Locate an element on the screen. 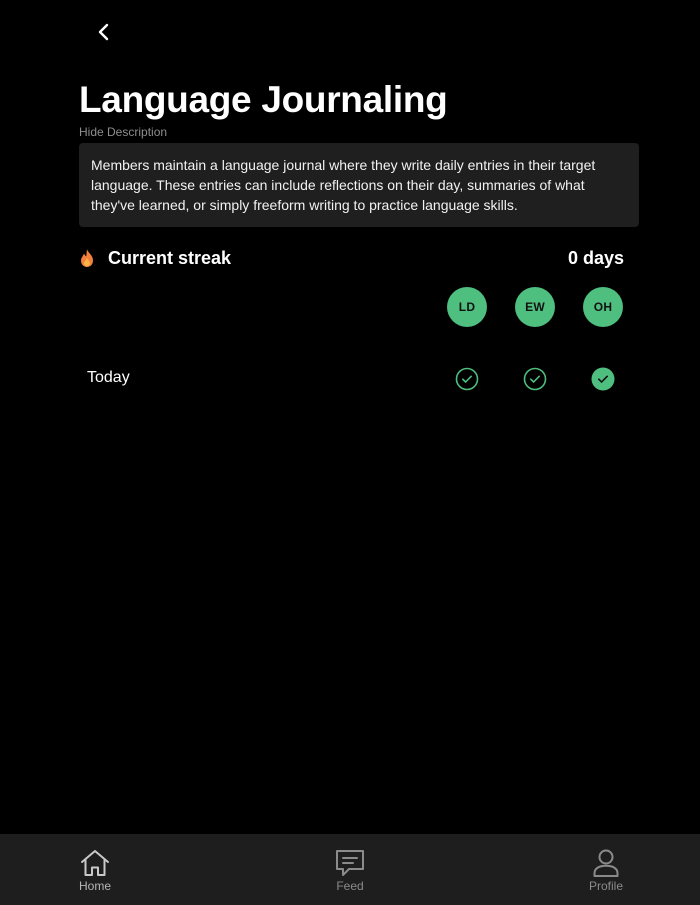 The width and height of the screenshot is (700, 905). chevron-left-icon is located at coordinates (103, 32).